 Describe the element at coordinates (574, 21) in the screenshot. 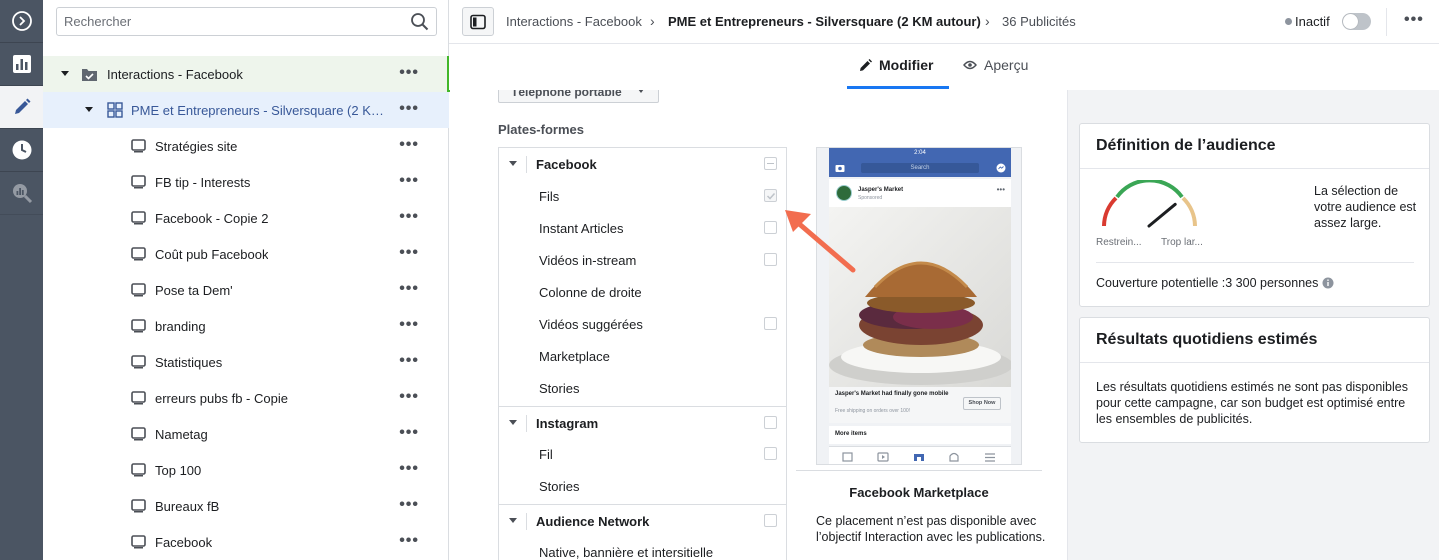

I see `breadcrumb-campaign: Interactions - Facebook` at that location.